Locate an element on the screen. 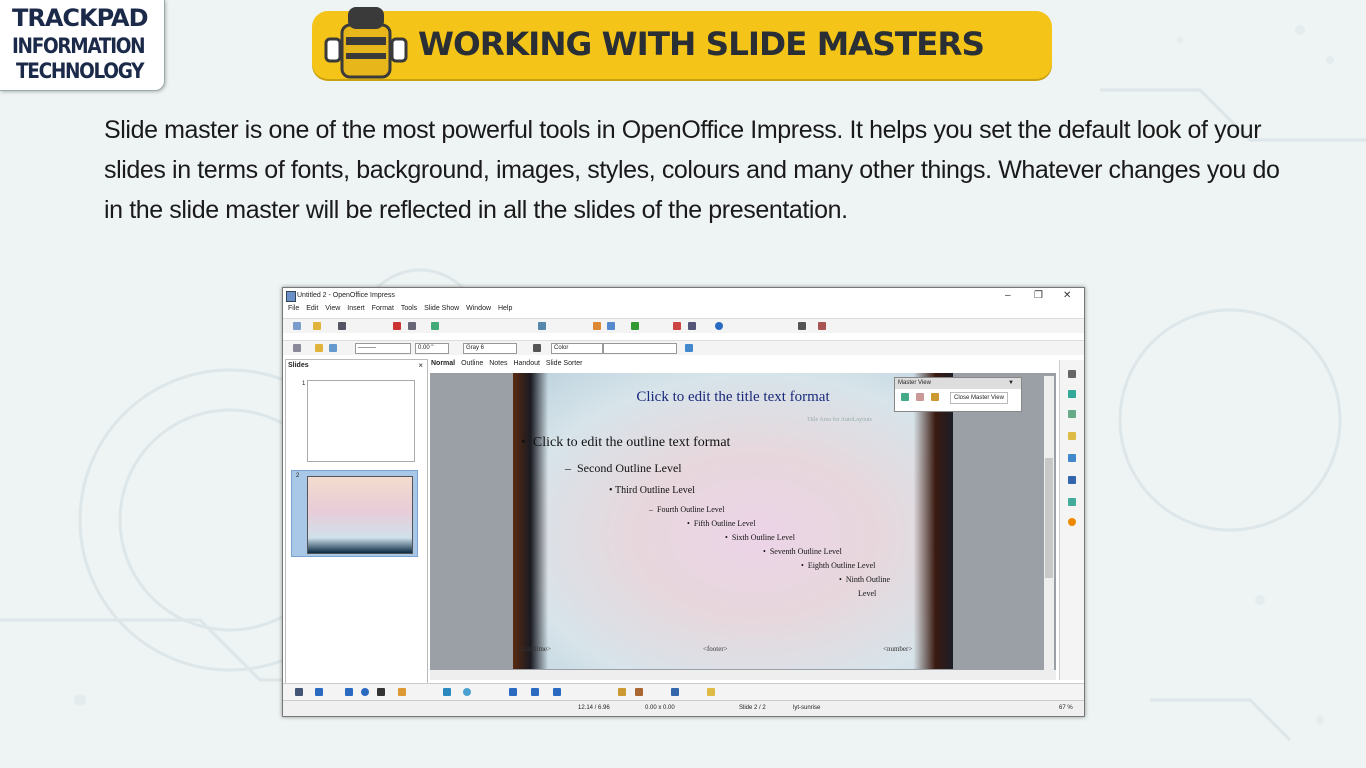 The image size is (1366, 768). properties-icon is located at coordinates (1072, 394).